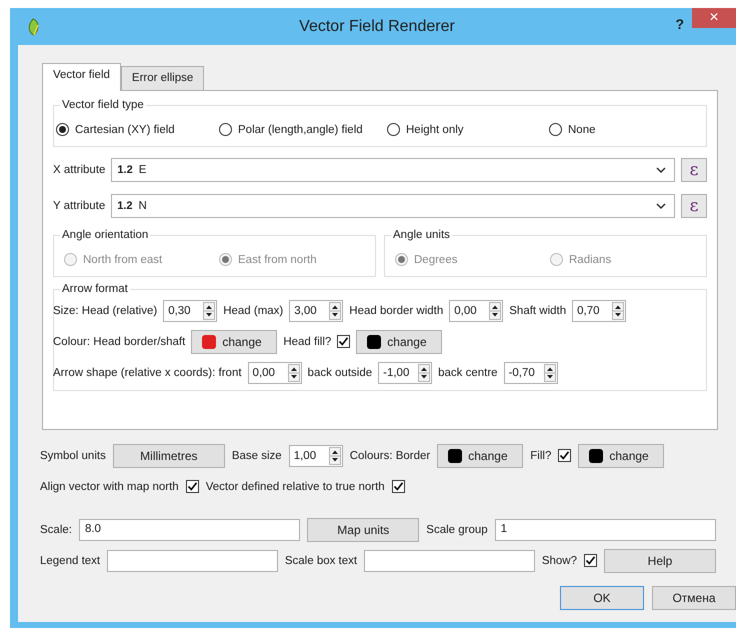 This screenshot has height=630, width=736. What do you see at coordinates (105, 235) in the screenshot?
I see `group-title: Angle orientation` at bounding box center [105, 235].